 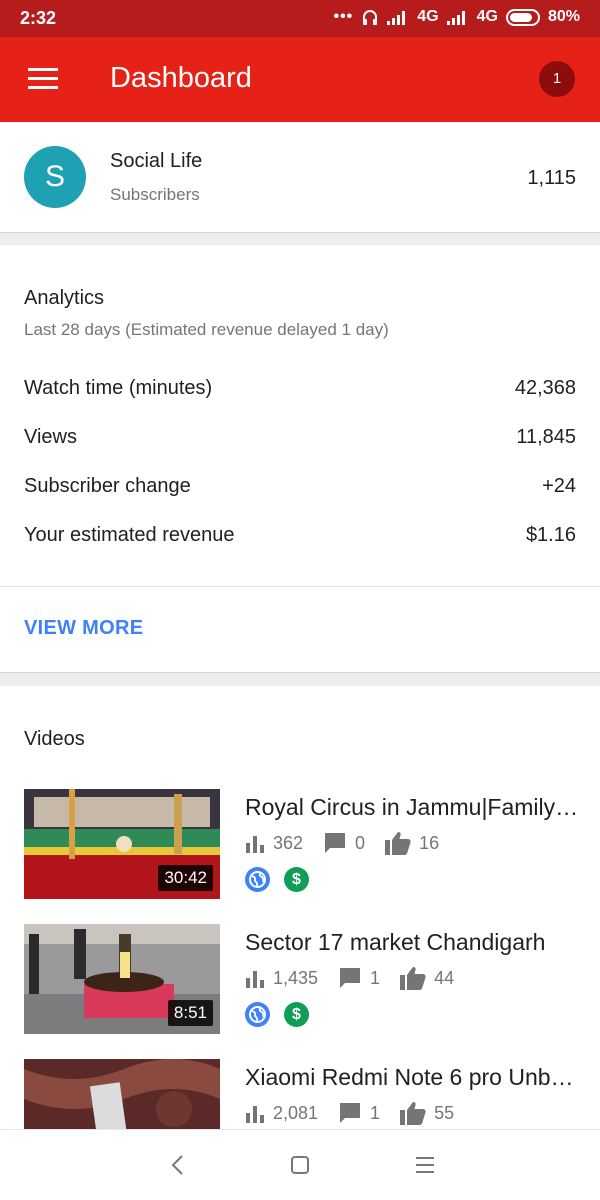 I want to click on video-title: Royal Circus in Jammu|Family Fun, so click(x=412, y=807).